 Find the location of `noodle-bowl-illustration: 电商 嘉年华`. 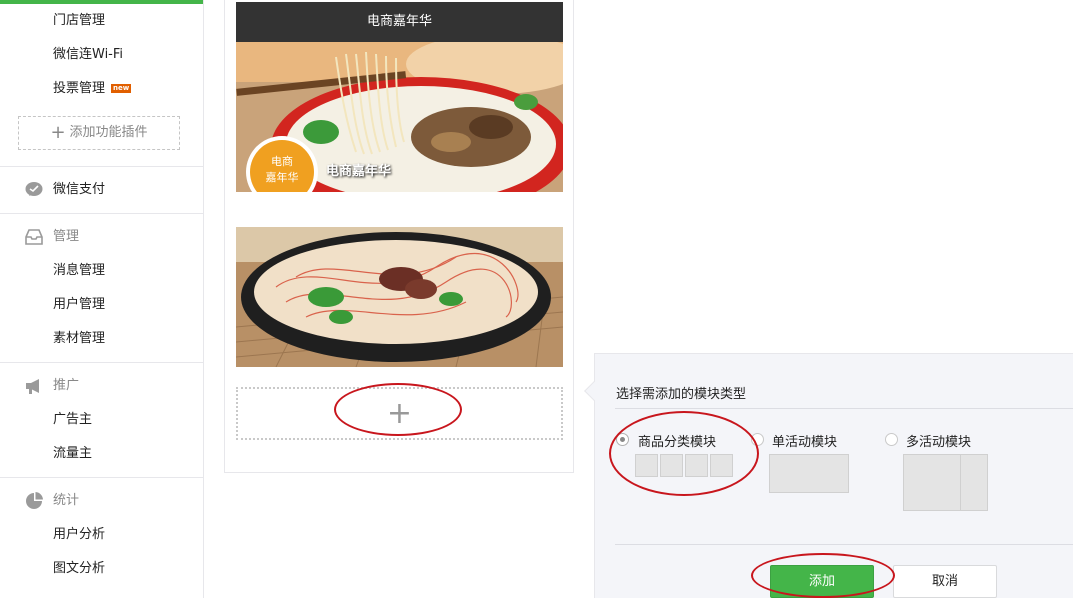

noodle-bowl-illustration: 电商 嘉年华 is located at coordinates (399, 117).